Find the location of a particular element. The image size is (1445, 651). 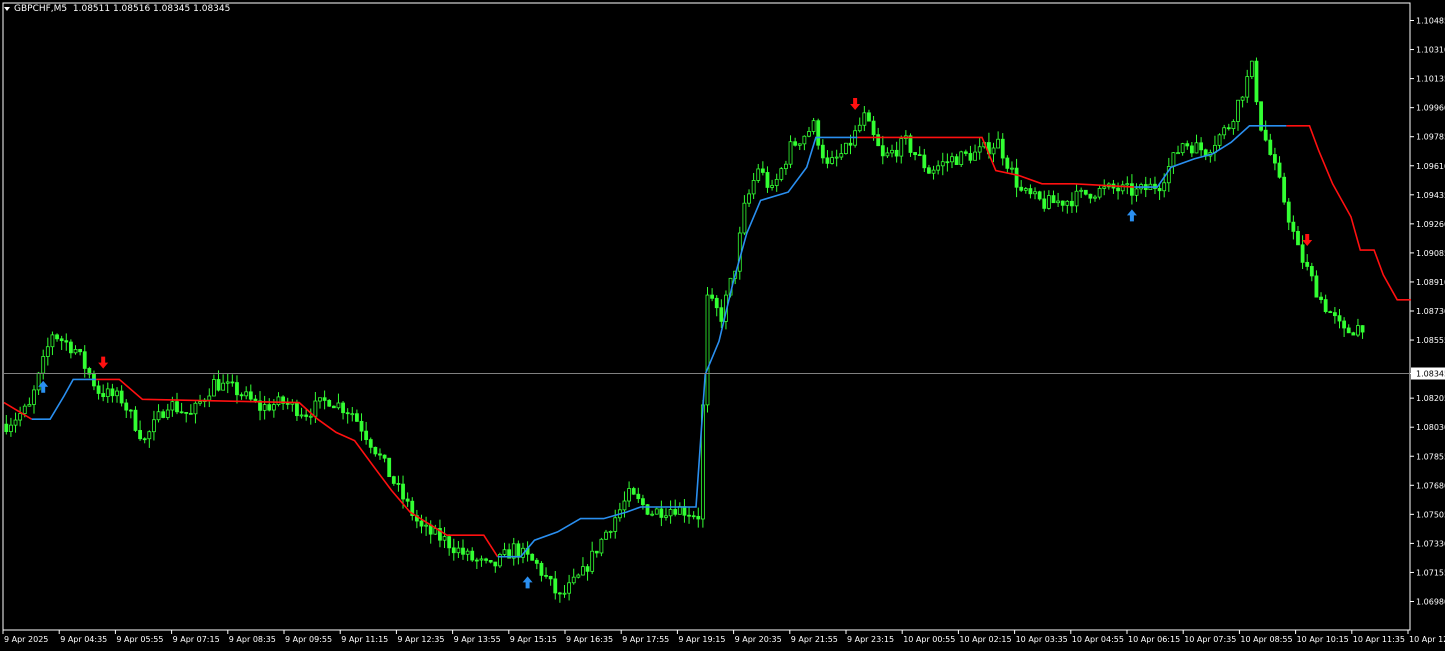

time-label: 9 Apr 09:55 is located at coordinates (308, 639).